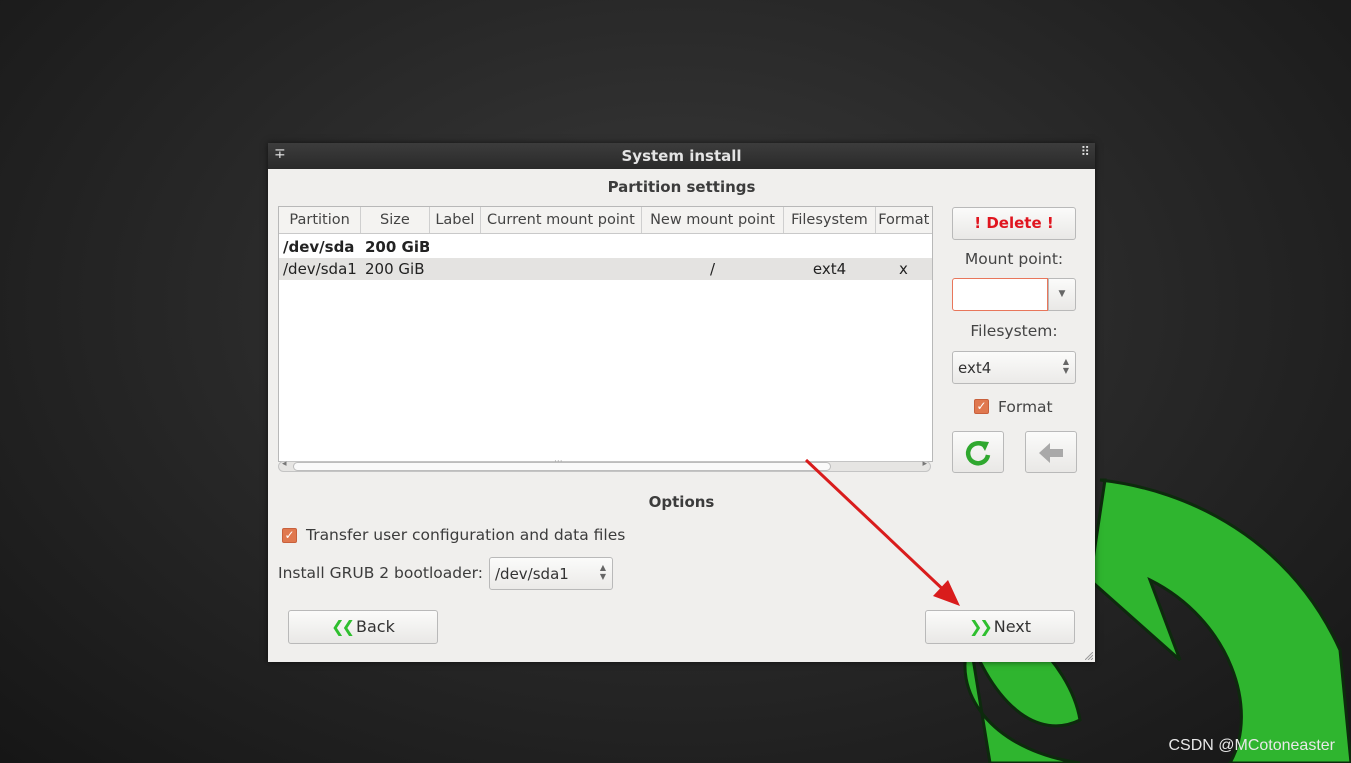  I want to click on back-button: ❮❮ Back, so click(363, 627).